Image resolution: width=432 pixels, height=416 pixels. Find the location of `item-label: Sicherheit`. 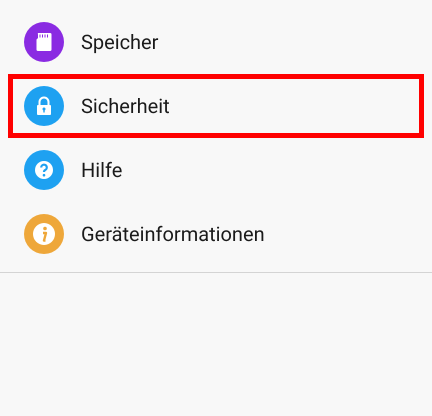

item-label: Sicherheit is located at coordinates (125, 106).